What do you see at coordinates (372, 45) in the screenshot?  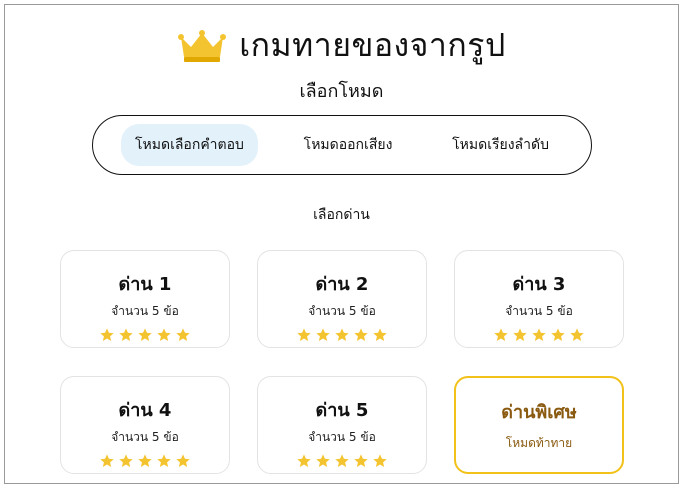 I see `page-title: เกมทายของจากรูป` at bounding box center [372, 45].